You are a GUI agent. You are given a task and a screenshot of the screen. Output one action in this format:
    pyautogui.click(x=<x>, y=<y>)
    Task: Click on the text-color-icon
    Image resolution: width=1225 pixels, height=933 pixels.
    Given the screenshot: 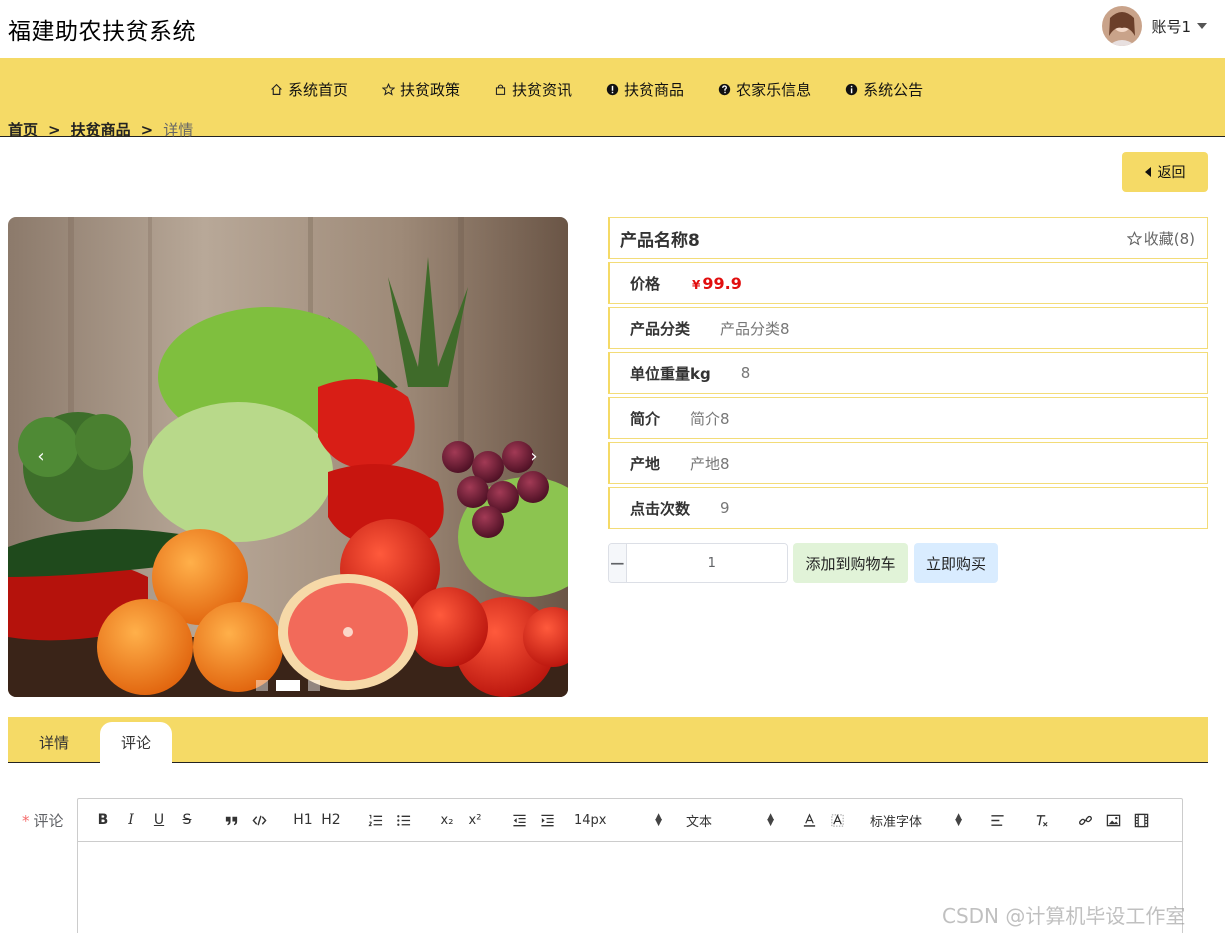 What is the action you would take?
    pyautogui.click(x=809, y=819)
    